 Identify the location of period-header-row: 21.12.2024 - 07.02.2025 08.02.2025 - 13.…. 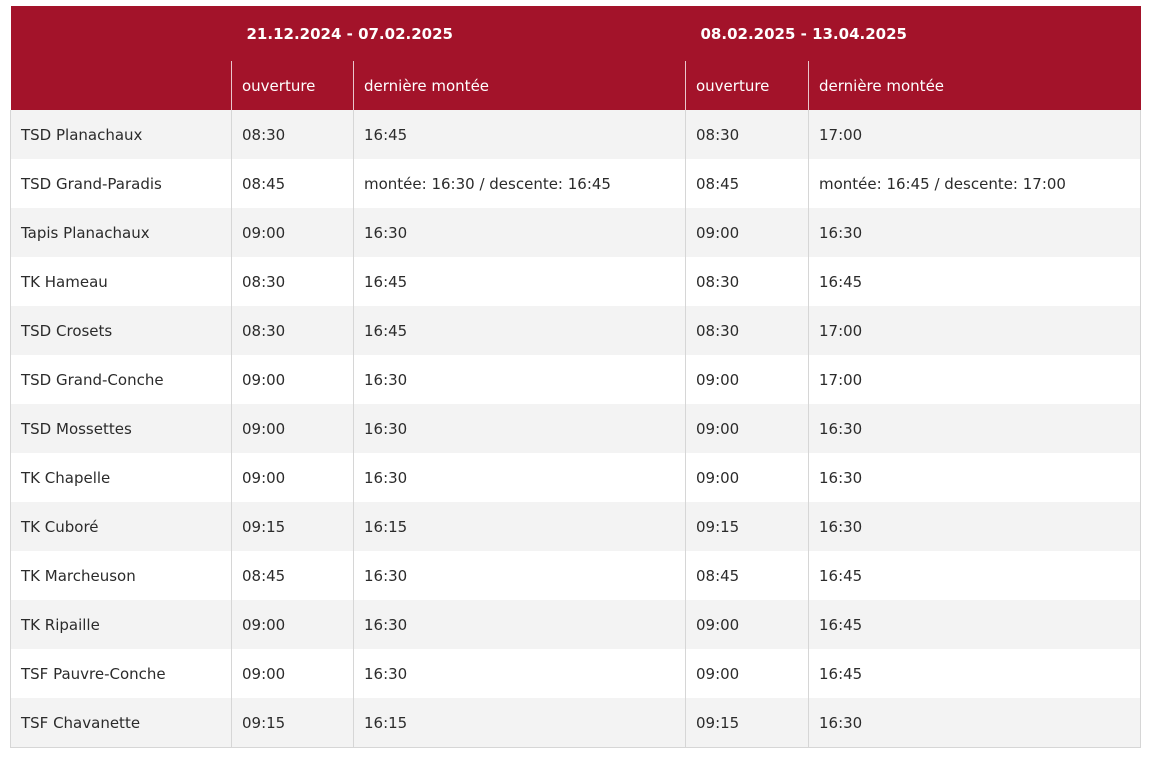
(575, 33).